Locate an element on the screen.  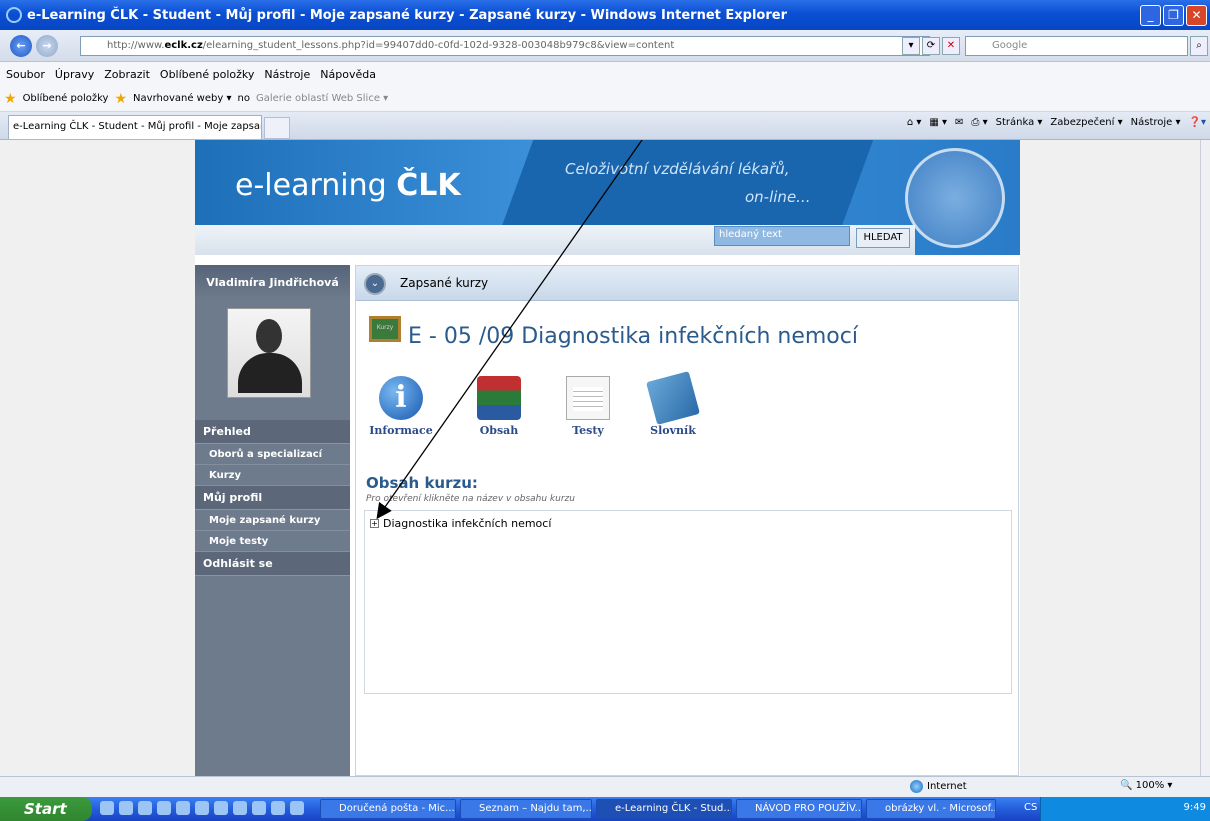
fav-web-slice: Galerie oblastí Web Slice ▾ is located at coordinates (322, 98).